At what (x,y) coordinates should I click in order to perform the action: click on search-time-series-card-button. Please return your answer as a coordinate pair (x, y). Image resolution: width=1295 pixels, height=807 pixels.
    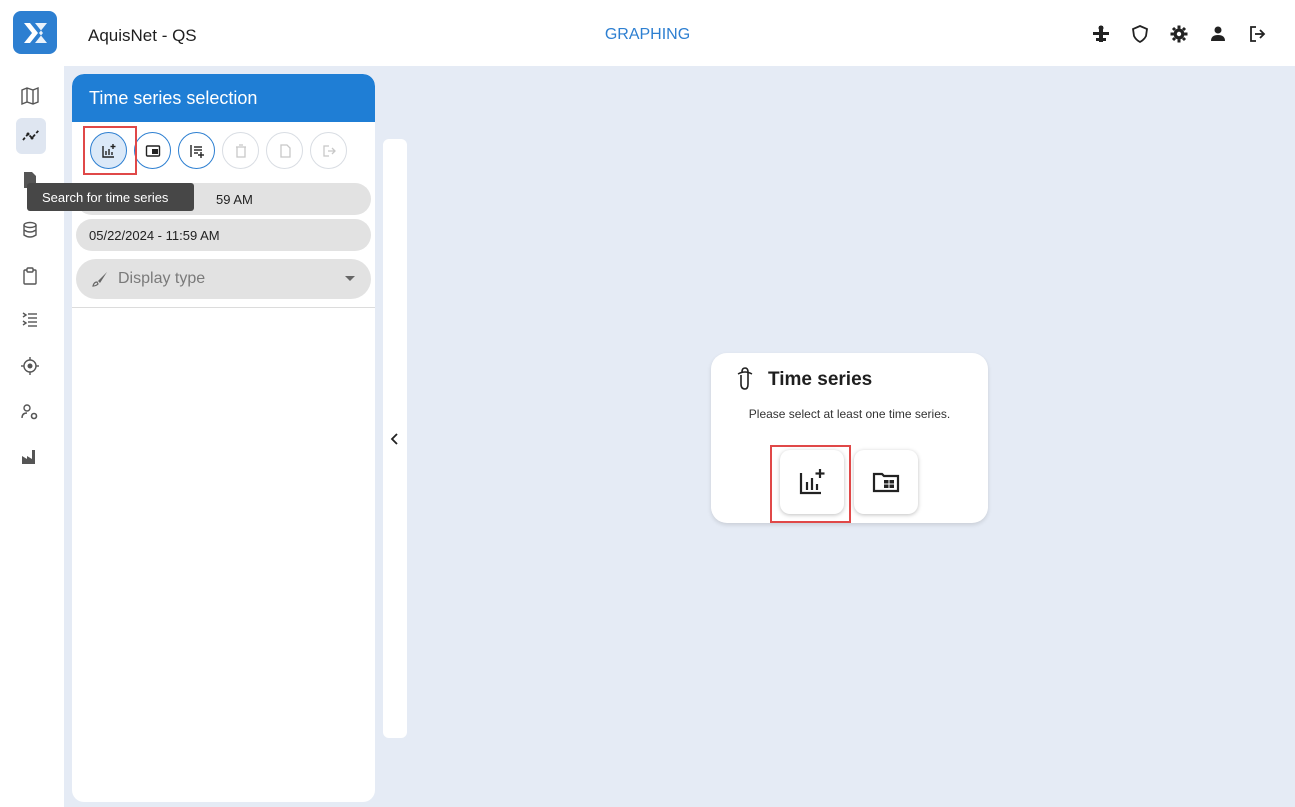
    Looking at the image, I should click on (812, 482).